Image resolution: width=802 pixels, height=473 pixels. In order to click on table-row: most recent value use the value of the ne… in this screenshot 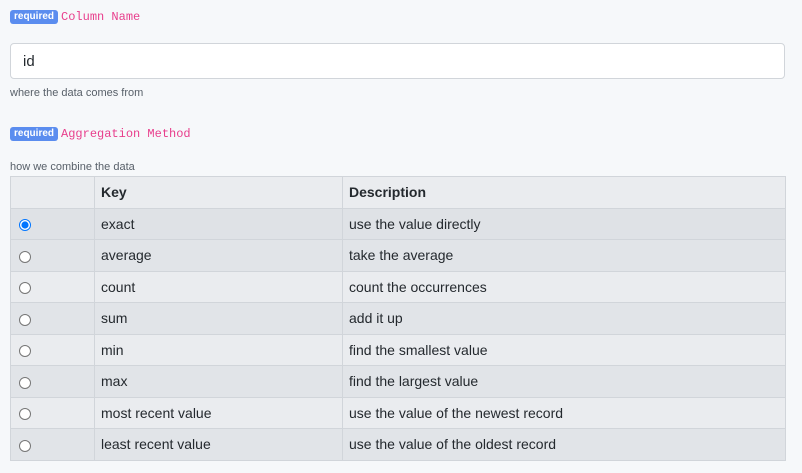, I will do `click(398, 412)`.